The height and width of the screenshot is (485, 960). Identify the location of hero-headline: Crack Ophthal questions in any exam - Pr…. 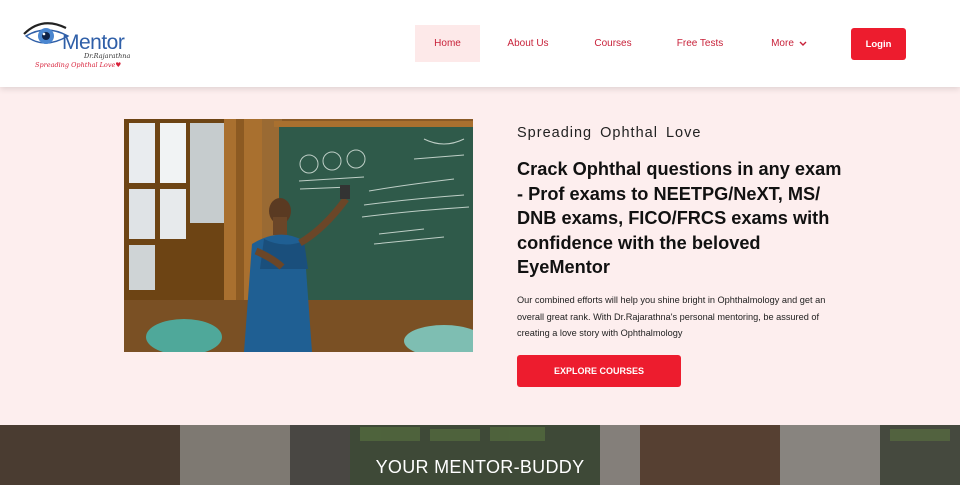
(679, 218).